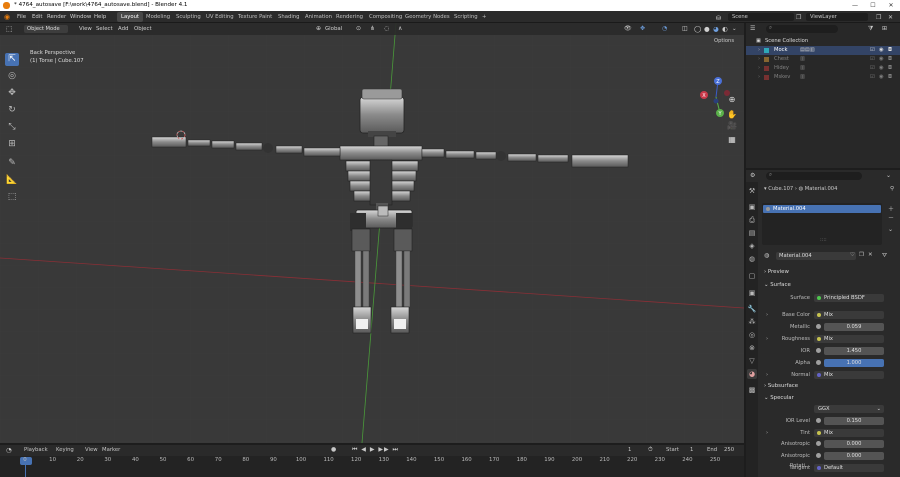 The height and width of the screenshot is (477, 900). Describe the element at coordinates (891, 5) in the screenshot. I see `close-icon: ✕` at that location.